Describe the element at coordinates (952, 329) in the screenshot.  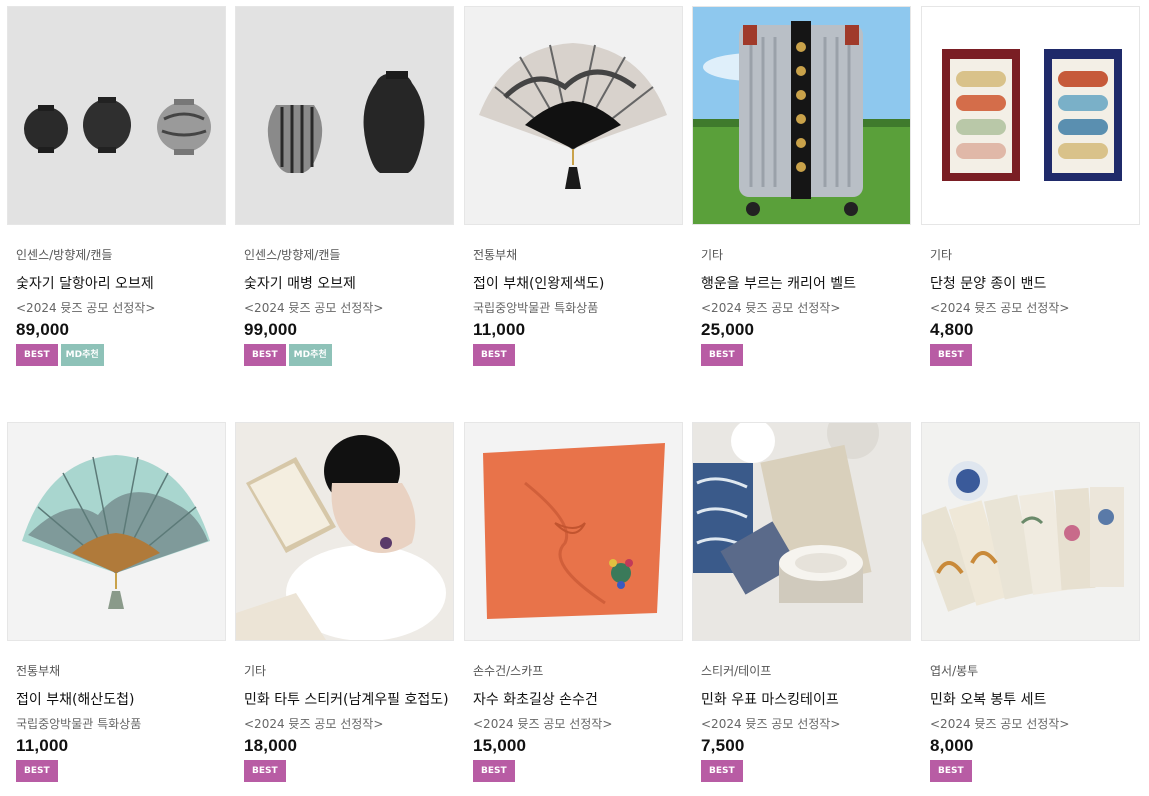
I see `product-price: 4,800` at that location.